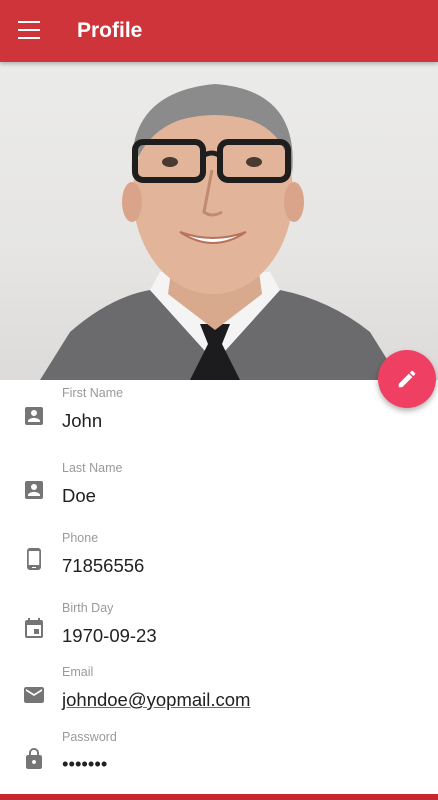 The width and height of the screenshot is (438, 800). What do you see at coordinates (110, 30) in the screenshot?
I see `page-title: Profile` at bounding box center [110, 30].